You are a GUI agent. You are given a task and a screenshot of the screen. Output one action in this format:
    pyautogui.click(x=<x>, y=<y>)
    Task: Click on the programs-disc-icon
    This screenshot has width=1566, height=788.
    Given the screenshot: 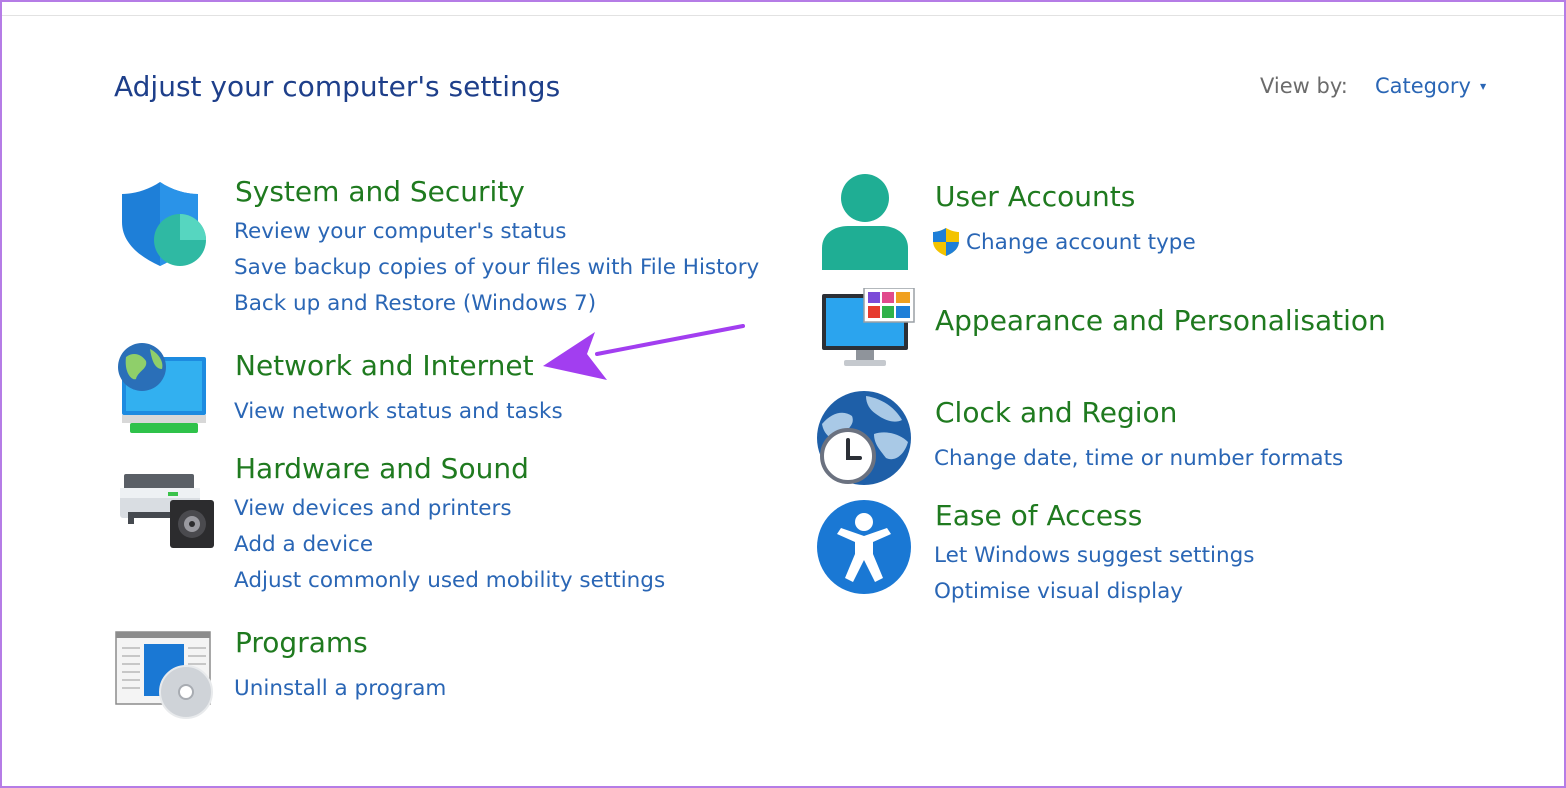 What is the action you would take?
    pyautogui.click(x=164, y=677)
    